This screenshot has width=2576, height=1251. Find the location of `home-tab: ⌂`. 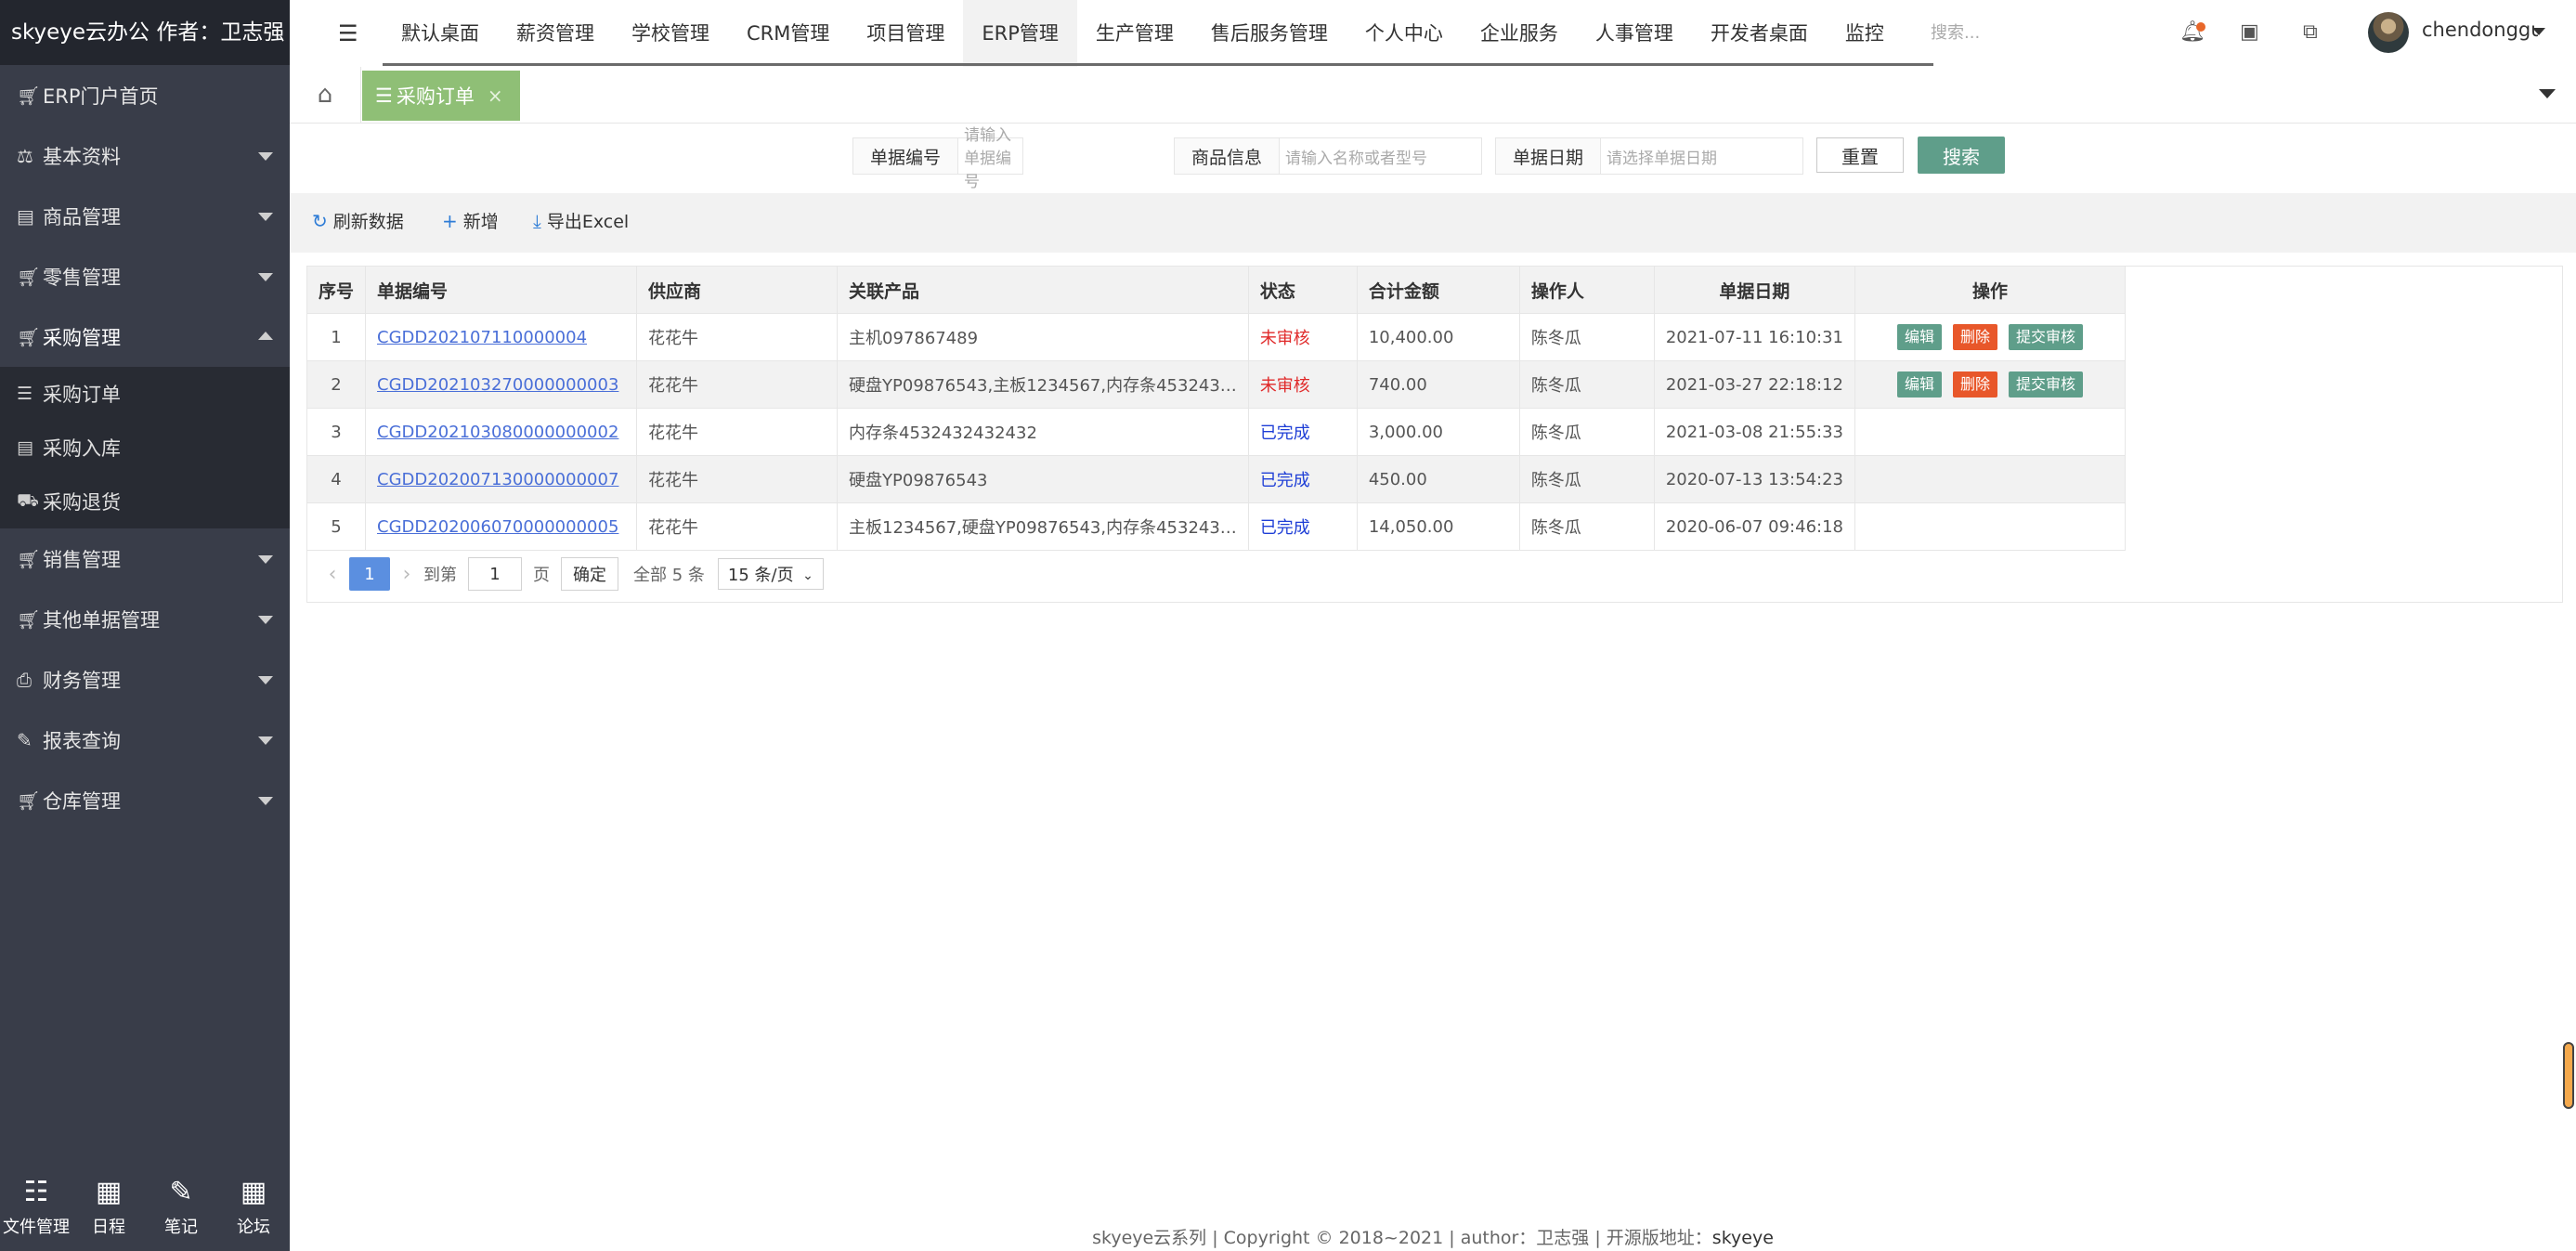

home-tab: ⌂ is located at coordinates (326, 95).